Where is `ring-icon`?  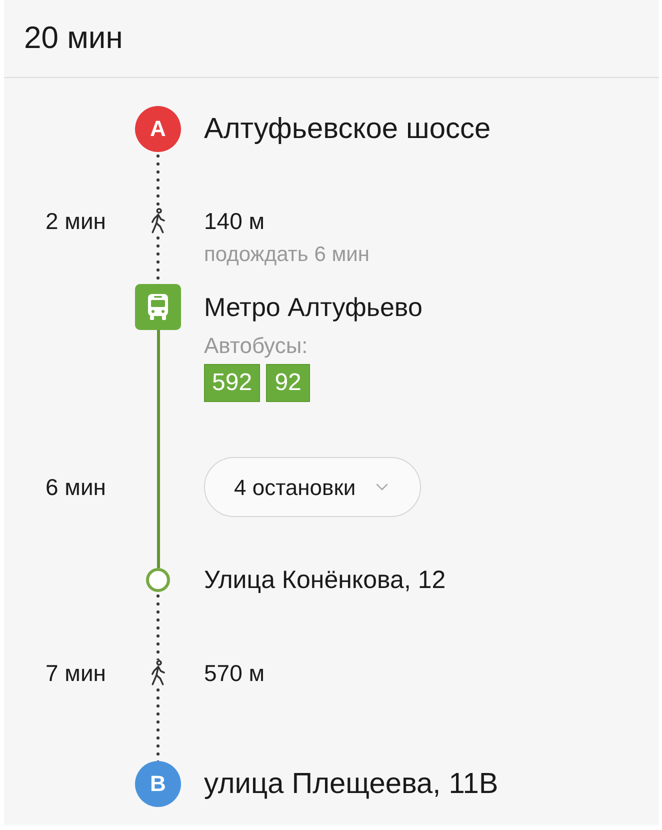 ring-icon is located at coordinates (158, 580).